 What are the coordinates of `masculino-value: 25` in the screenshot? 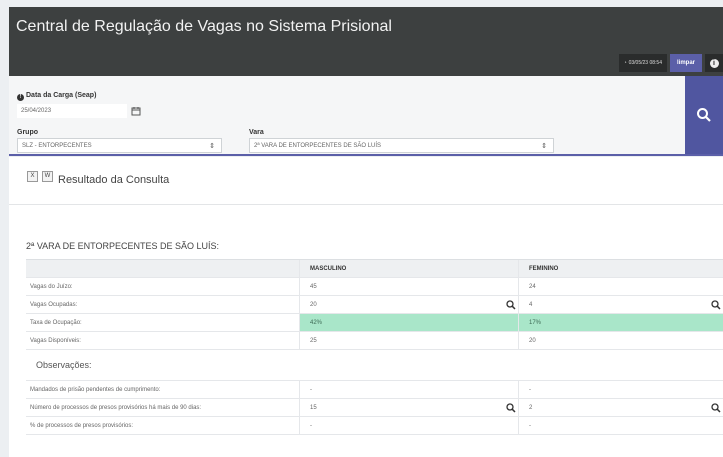 It's located at (408, 340).